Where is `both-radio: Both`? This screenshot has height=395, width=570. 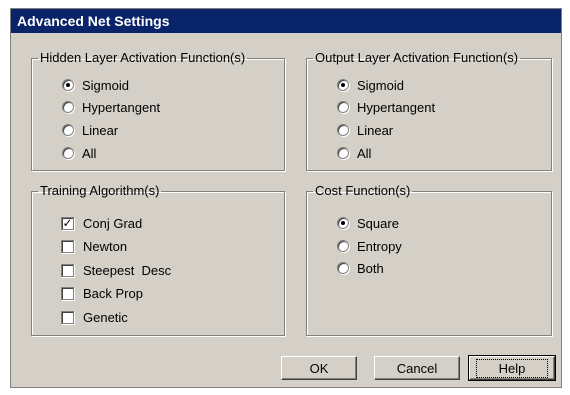
both-radio: Both is located at coordinates (360, 268).